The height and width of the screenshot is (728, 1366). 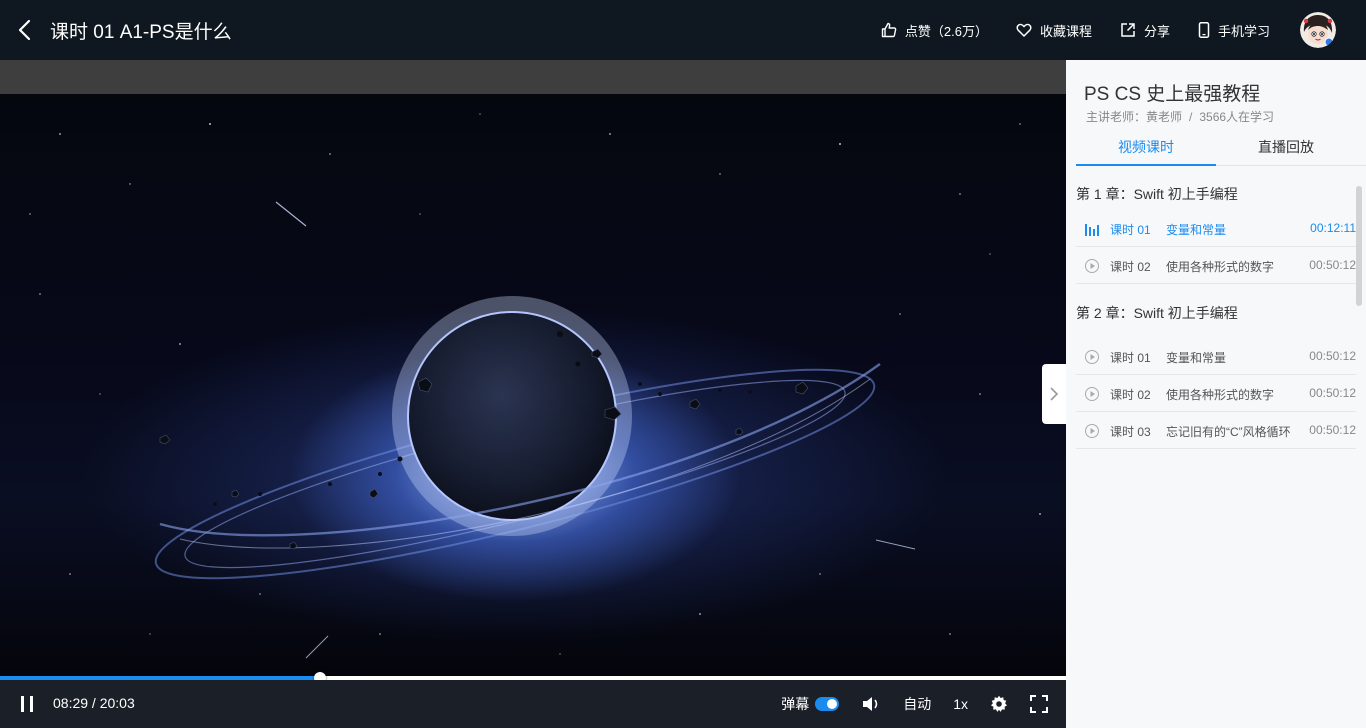 What do you see at coordinates (1157, 313) in the screenshot?
I see `chapter-title: 第 2 章：Swift 初上手编程` at bounding box center [1157, 313].